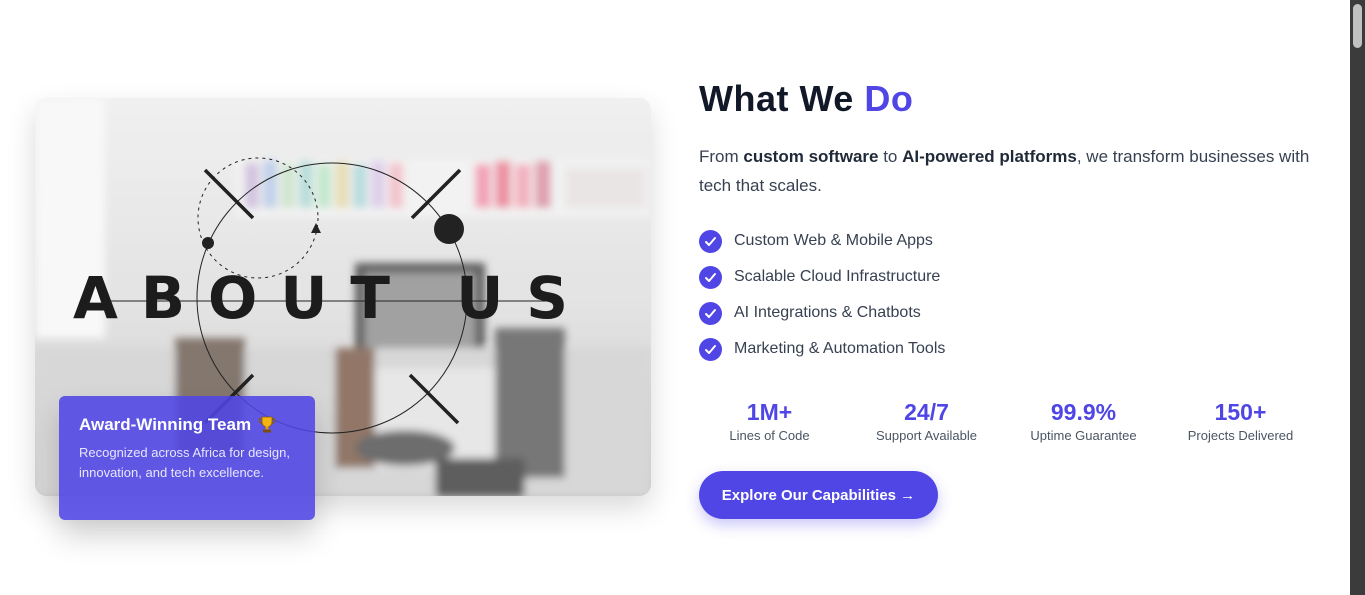 The height and width of the screenshot is (595, 1365). I want to click on stat-projects: 150+ Projects Delivered, so click(1240, 420).